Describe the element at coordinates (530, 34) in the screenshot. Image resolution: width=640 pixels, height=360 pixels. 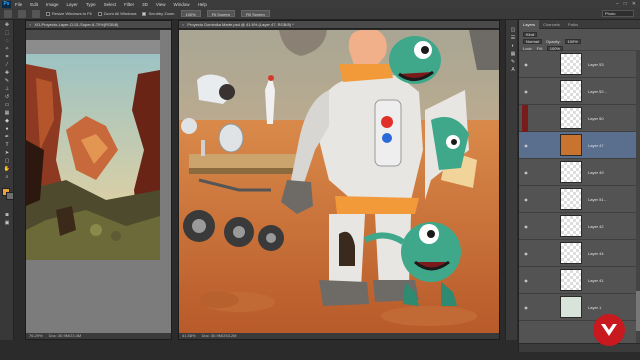
I see `layer-filter-kind: Kind` at that location.